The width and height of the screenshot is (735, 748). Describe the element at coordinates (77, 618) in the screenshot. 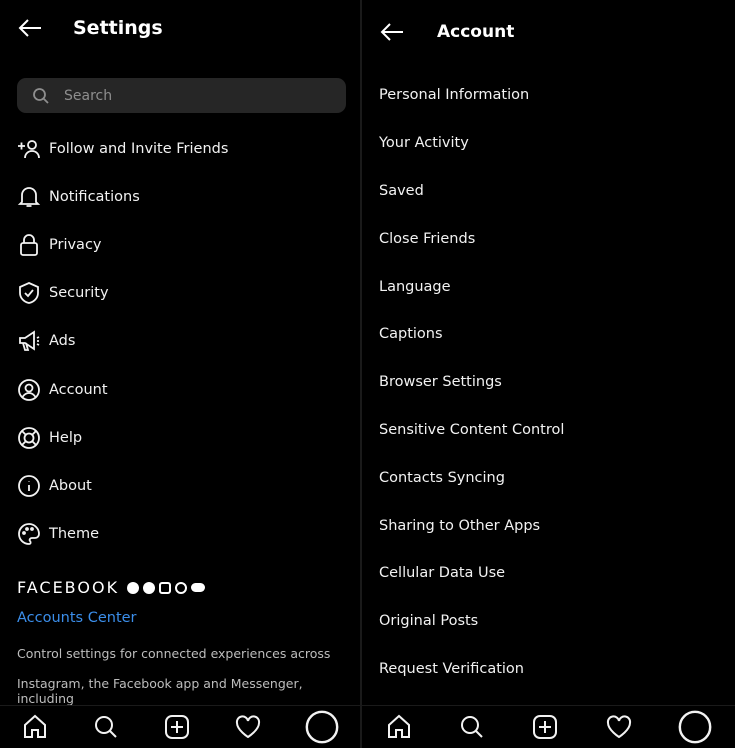

I see `accounts-center-link: Accounts Center` at that location.